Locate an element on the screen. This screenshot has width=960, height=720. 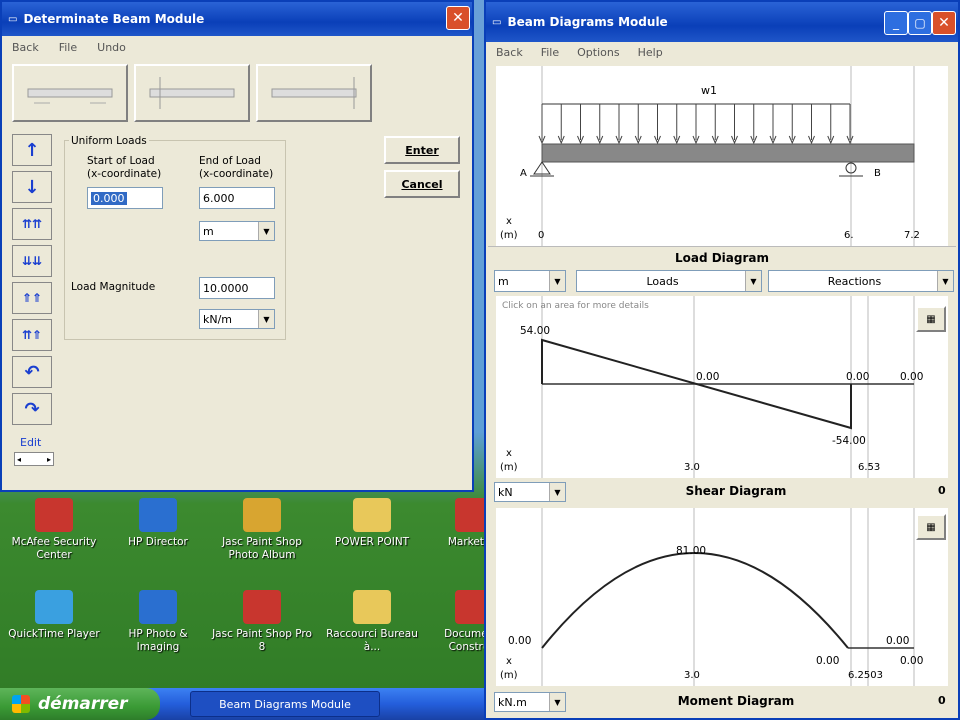
taskbar: démarrer Beam Diagrams Module is located at coordinates (242, 704).